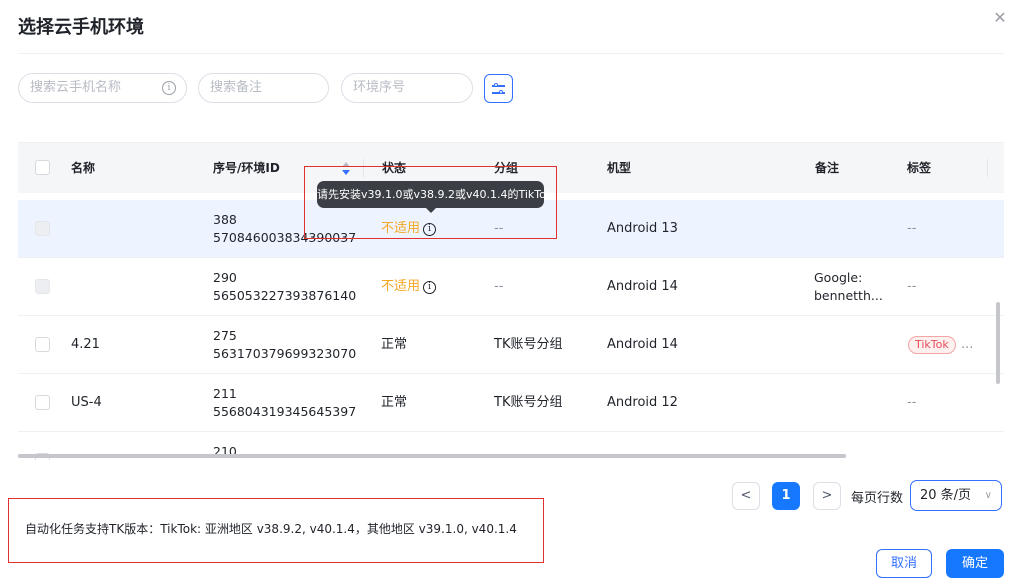 This screenshot has height=588, width=1024. Describe the element at coordinates (225, 277) in the screenshot. I see `row-index: 290` at that location.